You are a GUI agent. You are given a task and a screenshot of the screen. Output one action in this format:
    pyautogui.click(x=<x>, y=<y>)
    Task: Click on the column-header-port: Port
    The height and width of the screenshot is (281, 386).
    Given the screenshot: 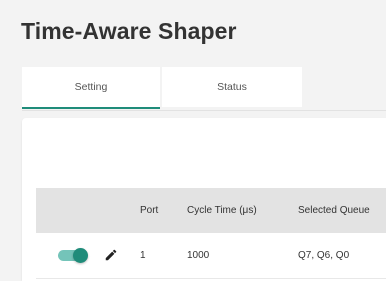 What is the action you would take?
    pyautogui.click(x=149, y=210)
    